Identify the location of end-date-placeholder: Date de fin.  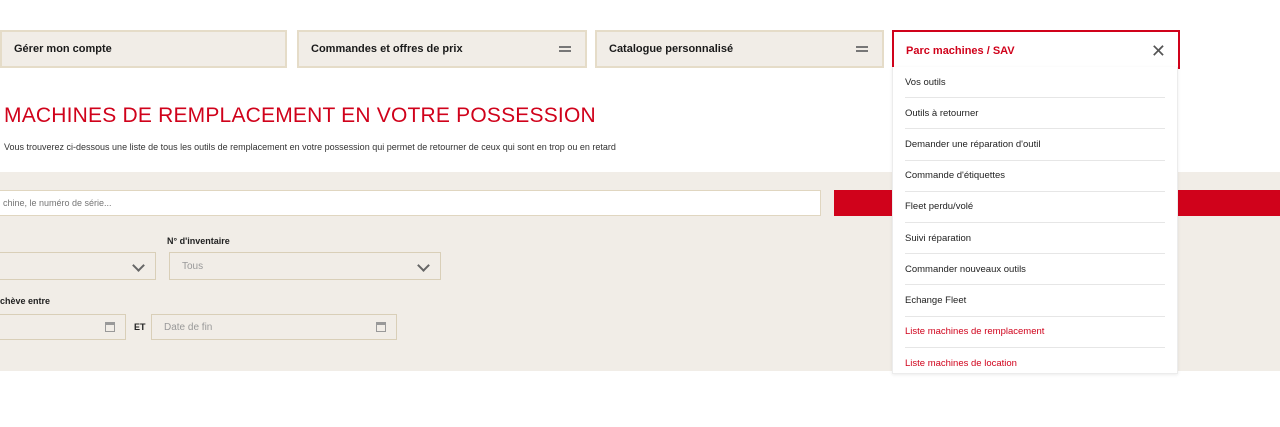
(188, 327).